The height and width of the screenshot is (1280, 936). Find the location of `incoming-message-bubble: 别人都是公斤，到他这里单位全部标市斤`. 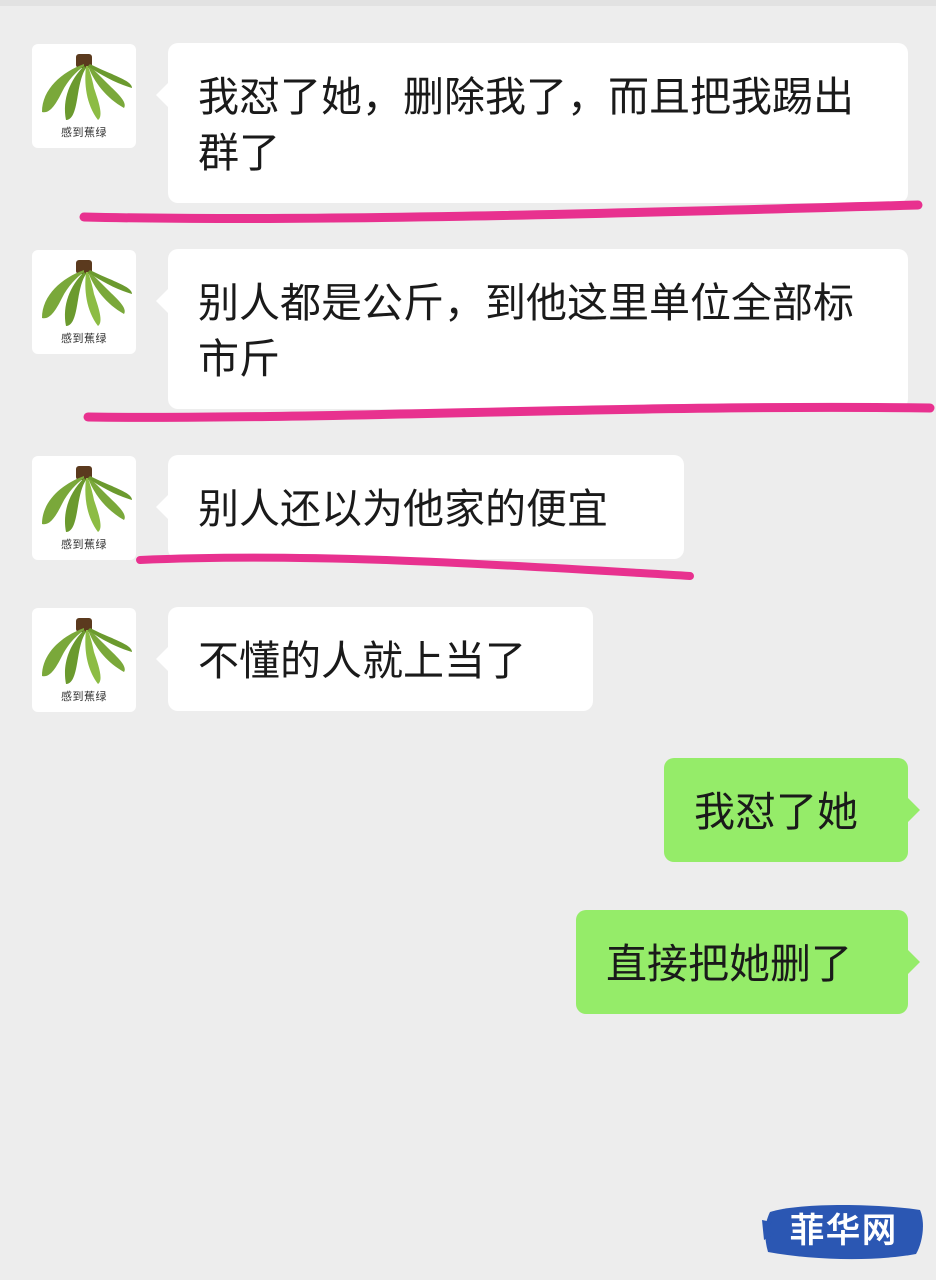

incoming-message-bubble: 别人都是公斤，到他这里单位全部标市斤 is located at coordinates (532, 329).